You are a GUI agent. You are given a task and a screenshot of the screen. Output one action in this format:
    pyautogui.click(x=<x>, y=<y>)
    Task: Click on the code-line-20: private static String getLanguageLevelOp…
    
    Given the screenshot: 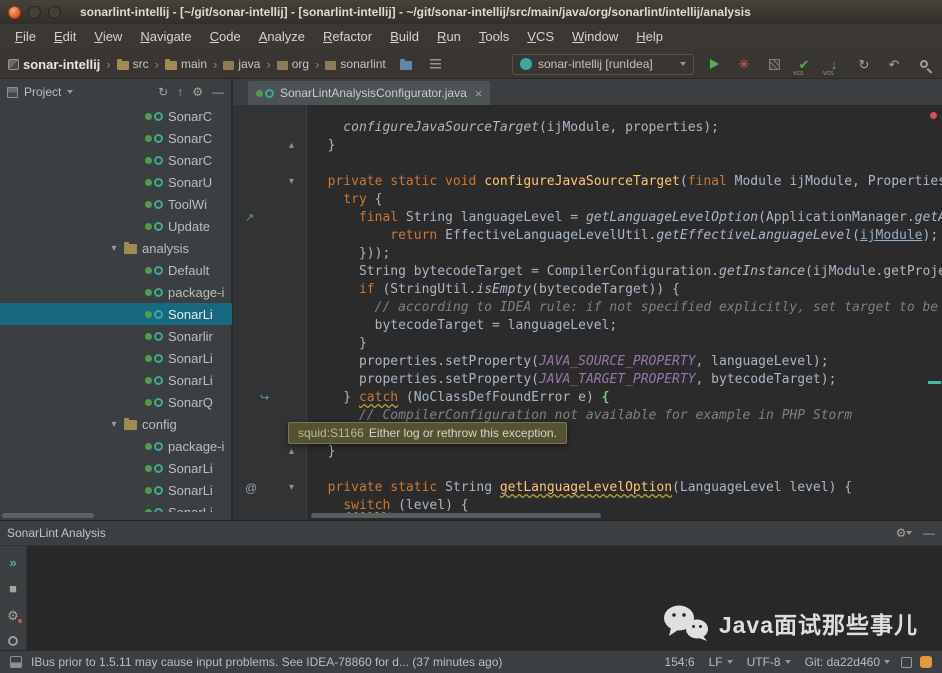 What is the action you would take?
    pyautogui.click(x=627, y=488)
    